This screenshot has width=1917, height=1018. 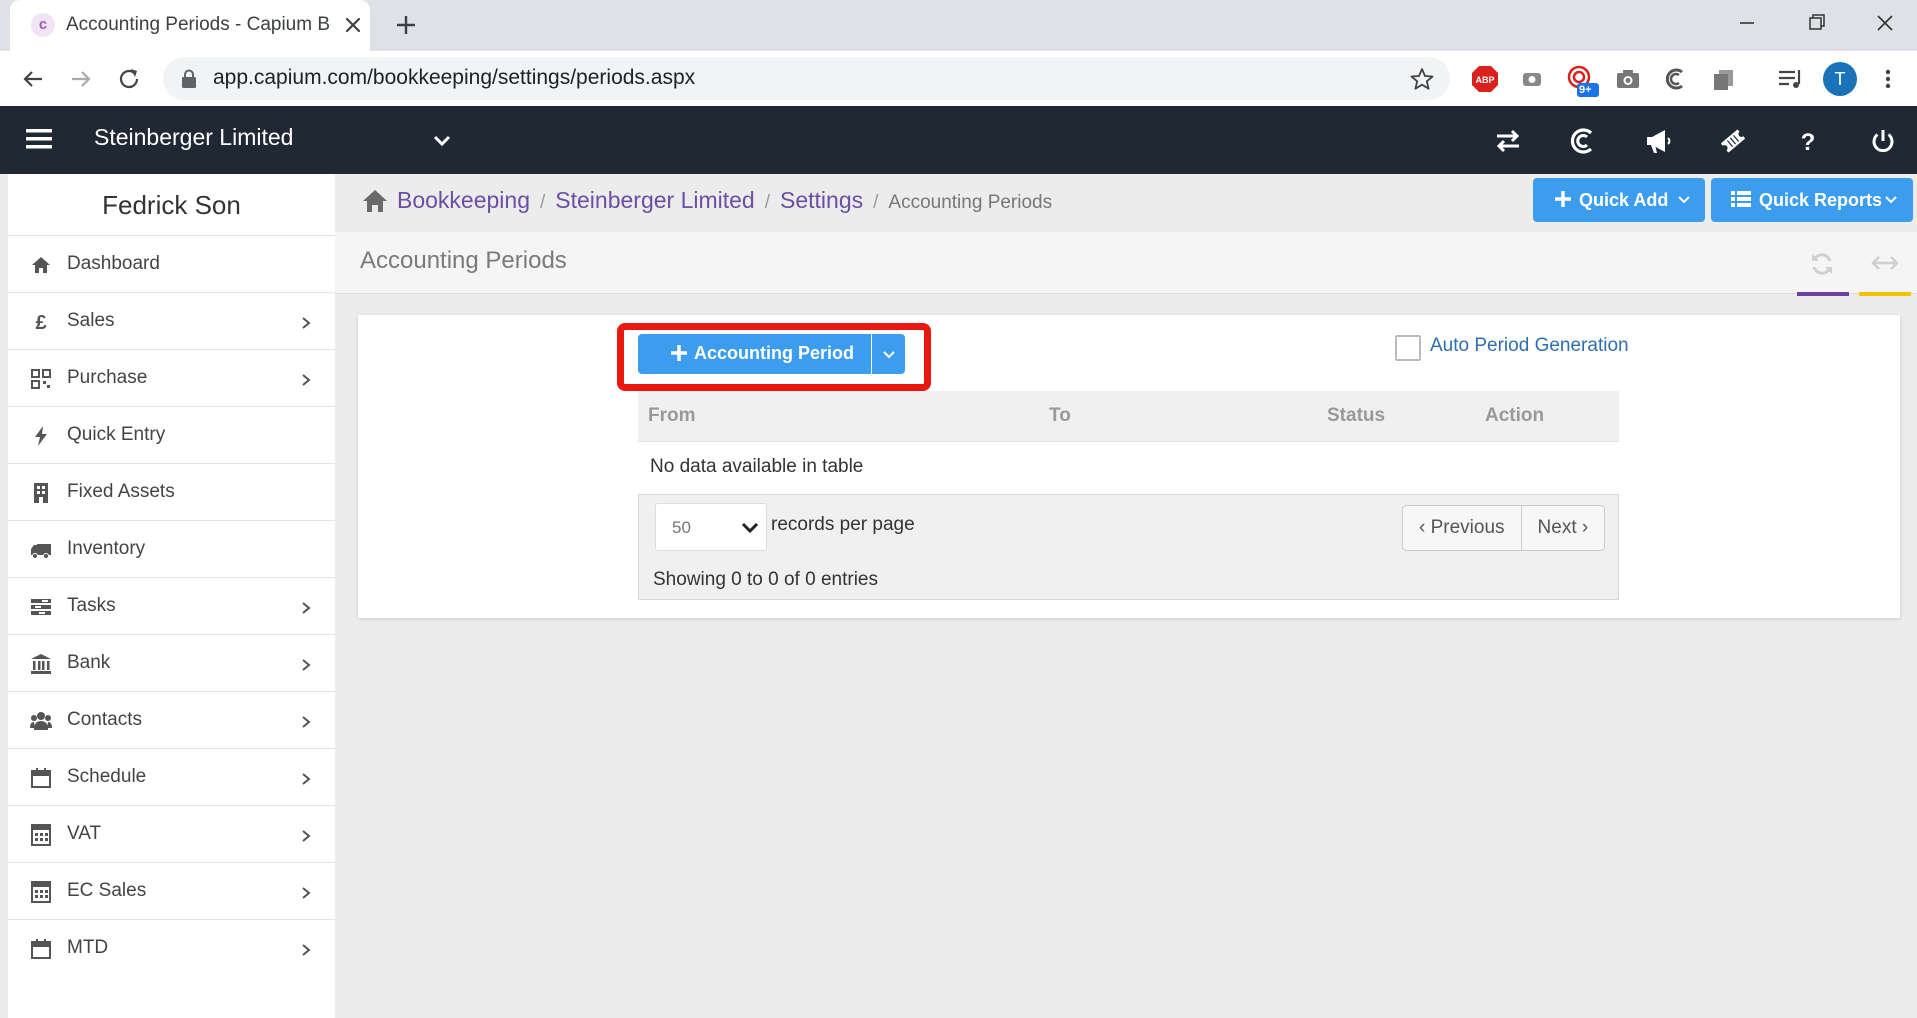 What do you see at coordinates (171, 492) in the screenshot?
I see `sidebar-item-fixed-assets: Fixed Assets` at bounding box center [171, 492].